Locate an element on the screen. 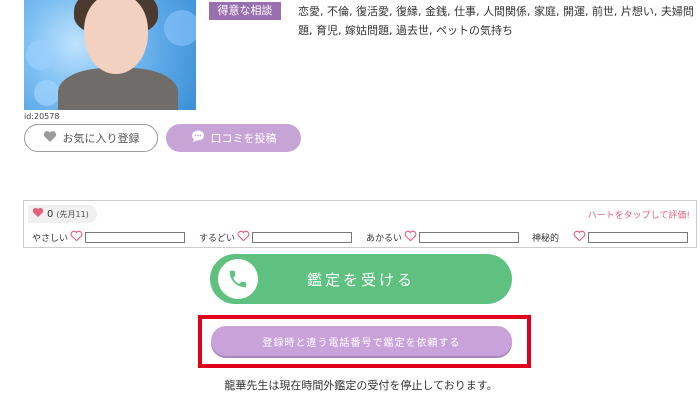 The height and width of the screenshot is (400, 700). receive-reading-button: 鑑定を受ける is located at coordinates (361, 279).